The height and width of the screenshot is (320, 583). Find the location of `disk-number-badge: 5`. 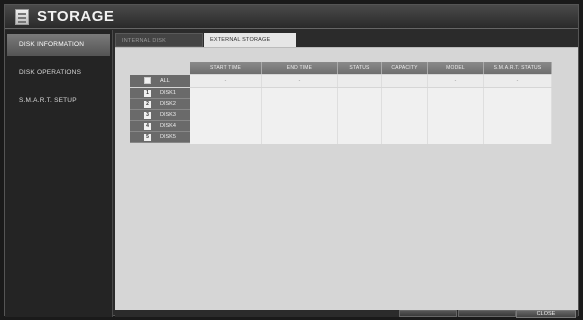

disk-number-badge: 5 is located at coordinates (147, 137).